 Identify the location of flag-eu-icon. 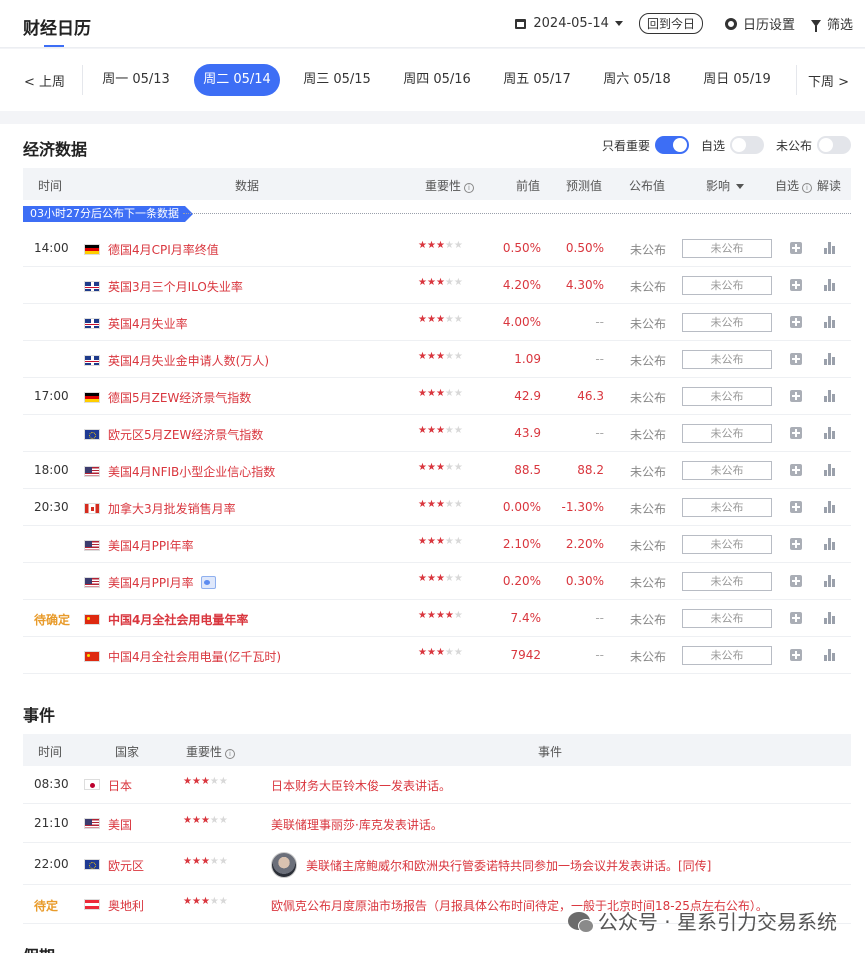
(92, 864).